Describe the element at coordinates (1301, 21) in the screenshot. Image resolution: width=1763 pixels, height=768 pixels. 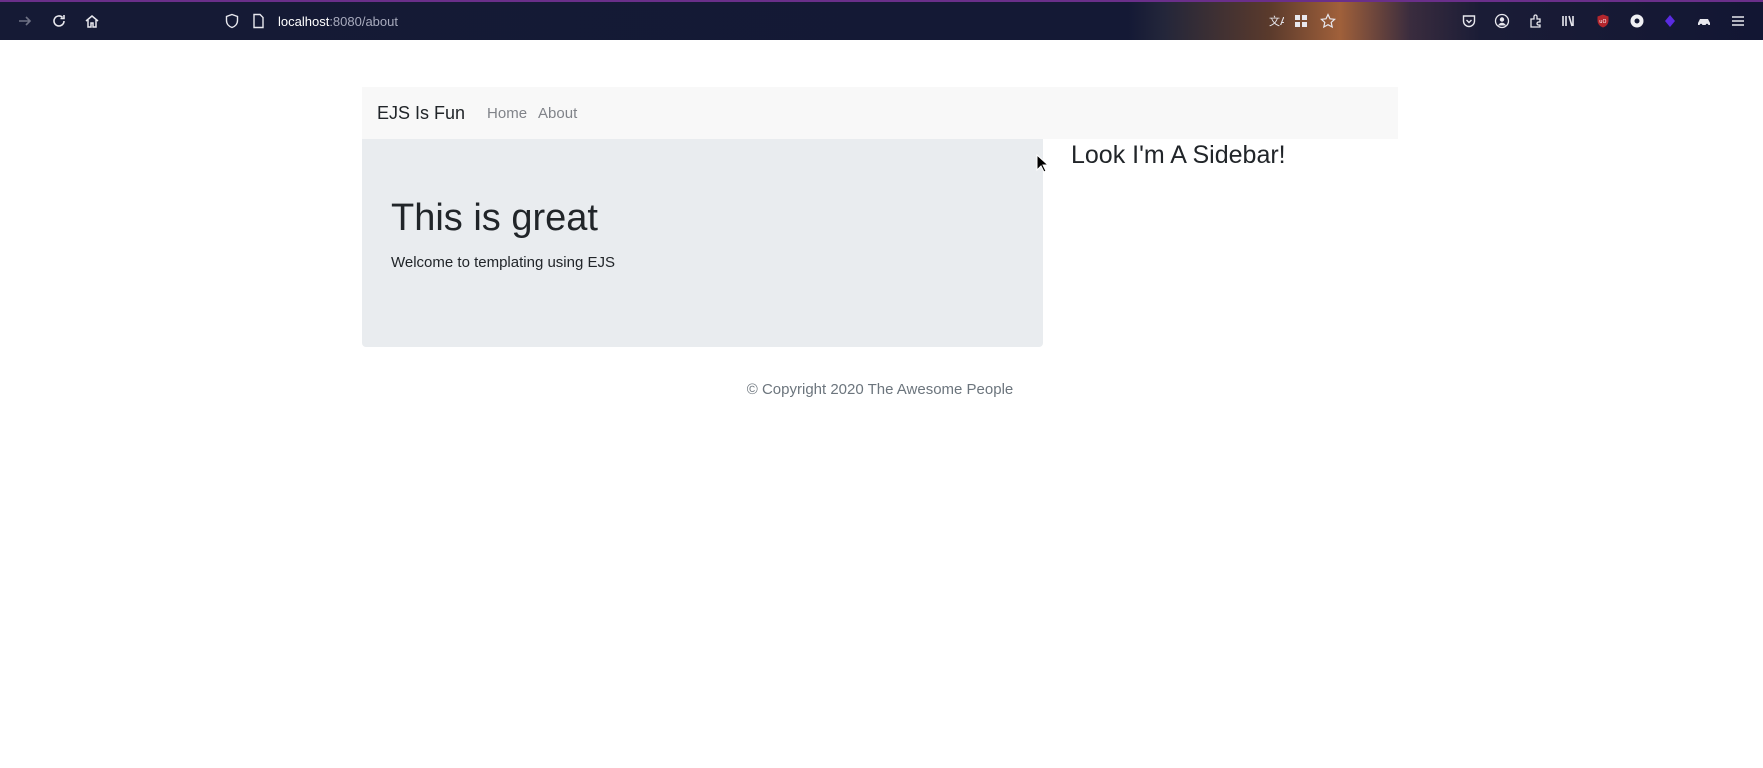
I see `grid-icon` at that location.